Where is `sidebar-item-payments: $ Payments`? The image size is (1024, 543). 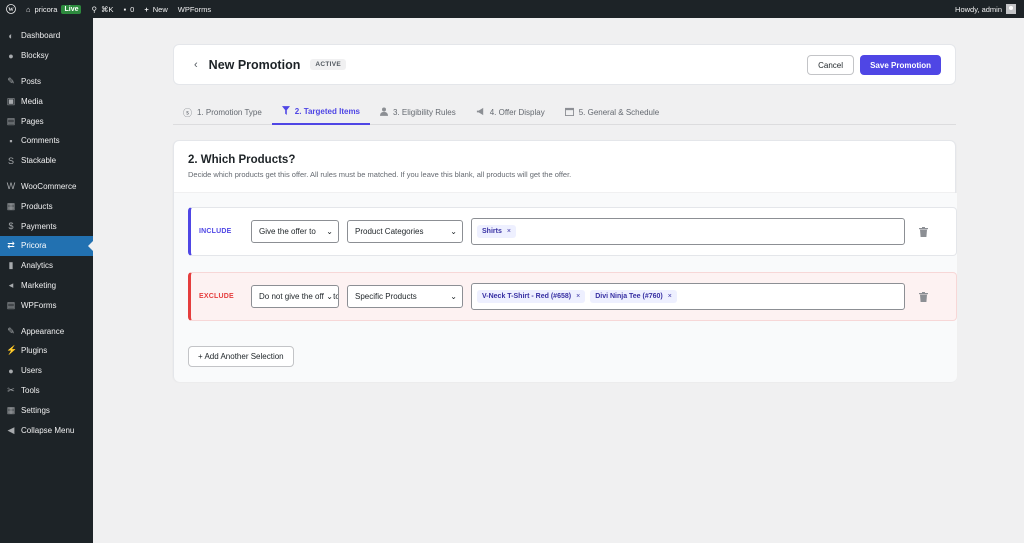 sidebar-item-payments: $ Payments is located at coordinates (46, 226).